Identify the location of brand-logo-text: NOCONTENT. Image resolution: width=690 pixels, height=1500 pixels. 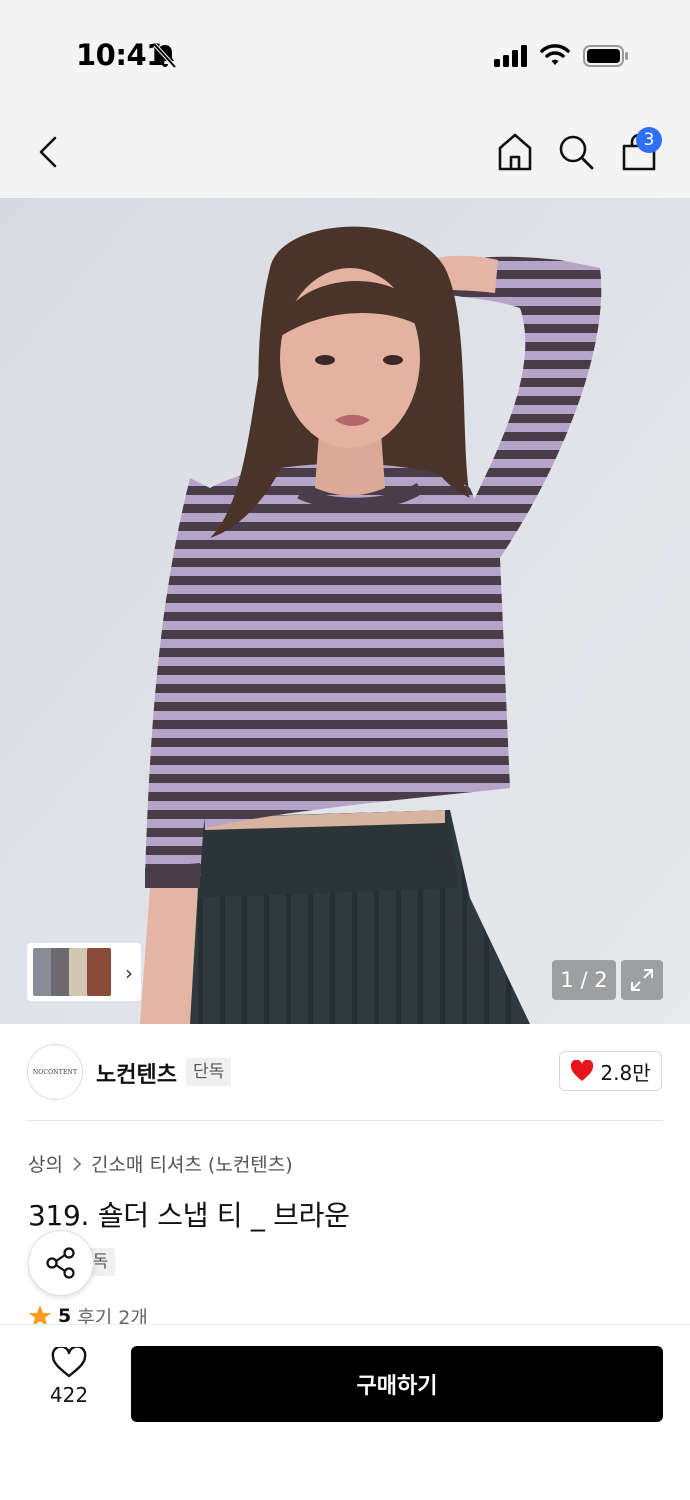
(55, 1072).